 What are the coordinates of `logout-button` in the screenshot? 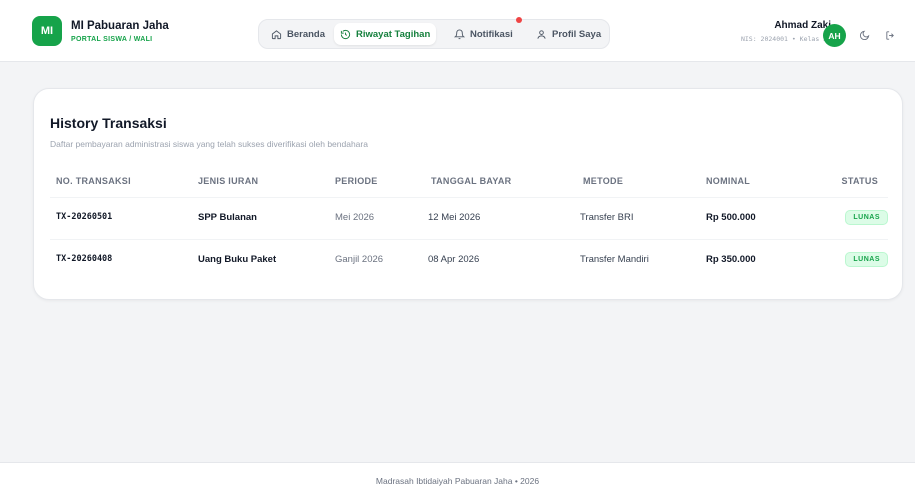 It's located at (890, 35).